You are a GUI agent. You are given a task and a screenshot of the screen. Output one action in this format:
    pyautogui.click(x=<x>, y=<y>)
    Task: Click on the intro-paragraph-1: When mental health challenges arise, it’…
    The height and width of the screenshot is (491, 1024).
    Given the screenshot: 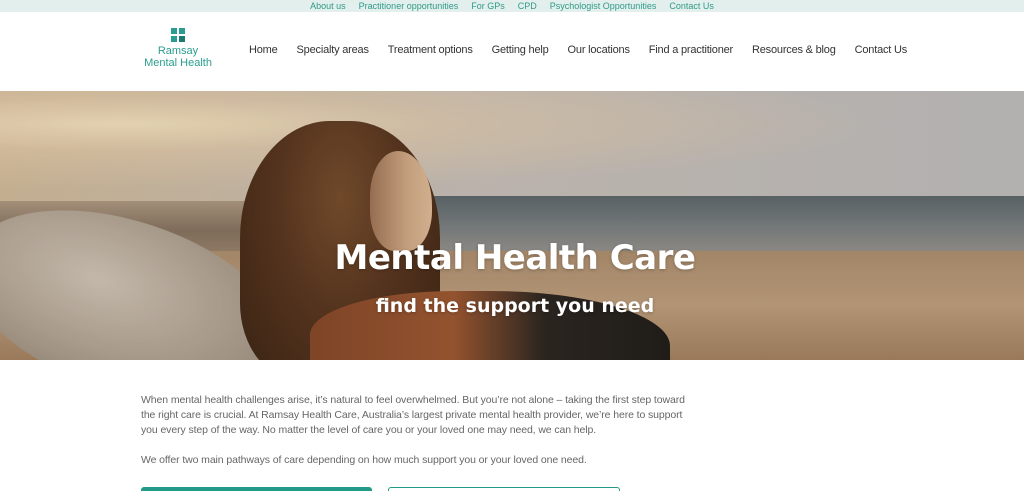 What is the action you would take?
    pyautogui.click(x=413, y=415)
    